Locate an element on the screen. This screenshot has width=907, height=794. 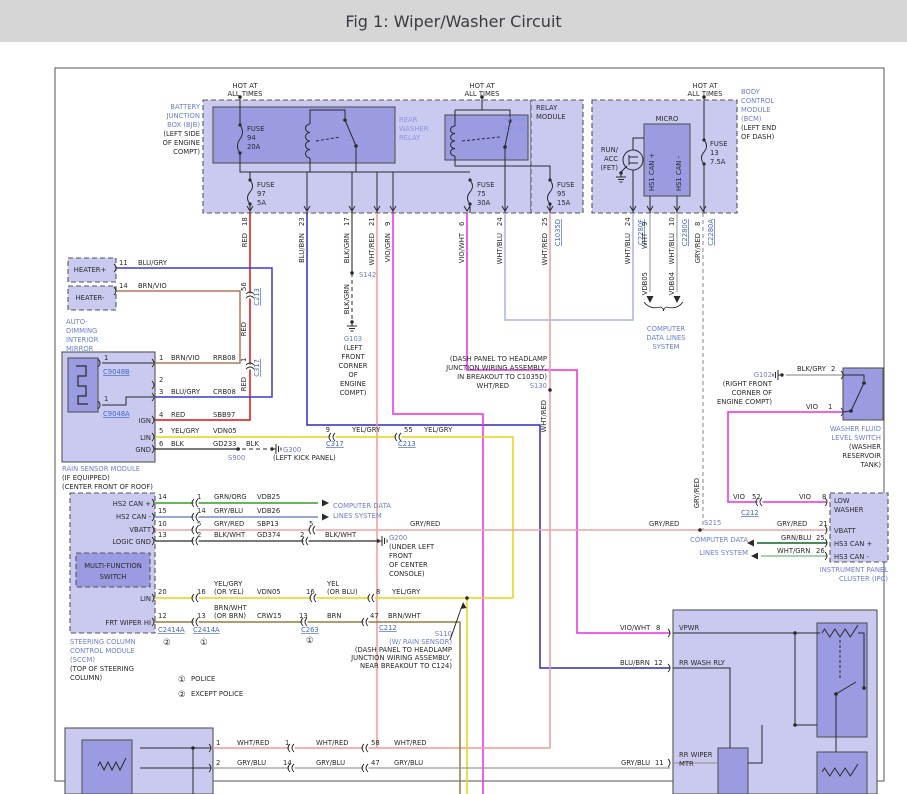
label: 8 is located at coordinates (658, 628).